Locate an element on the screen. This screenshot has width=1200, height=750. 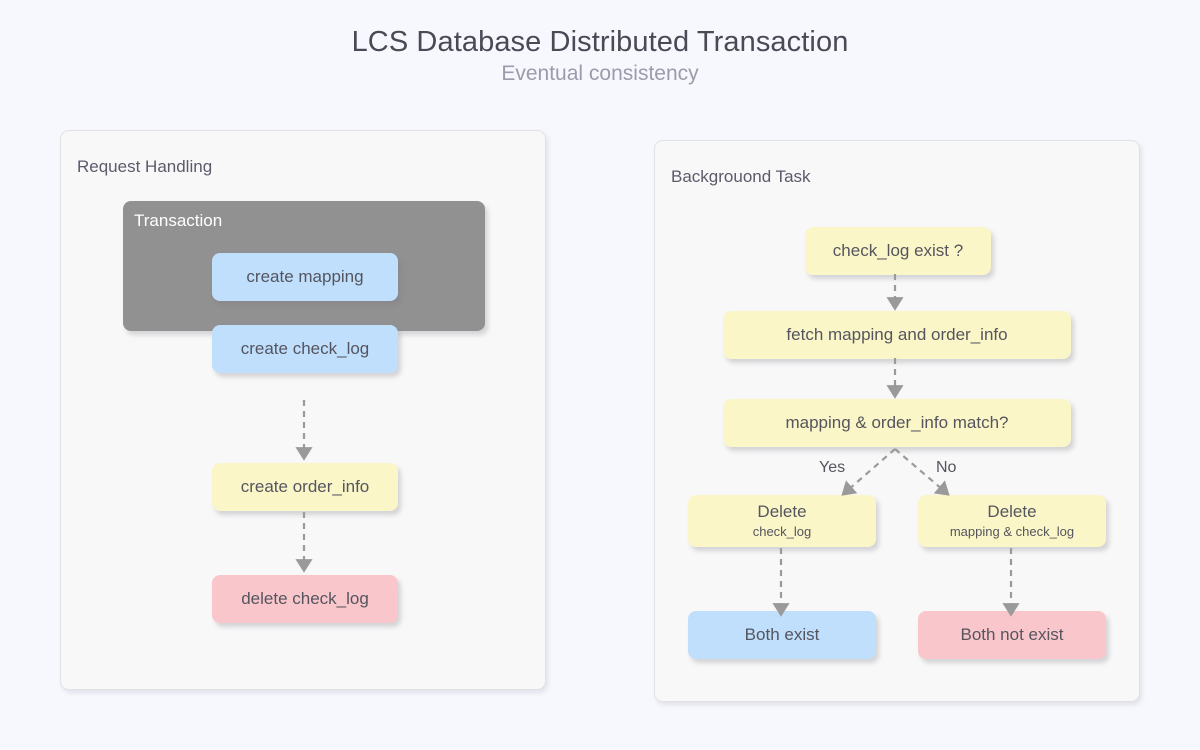
node-mapping-order-info-match: mapping & order_info match? is located at coordinates (897, 423).